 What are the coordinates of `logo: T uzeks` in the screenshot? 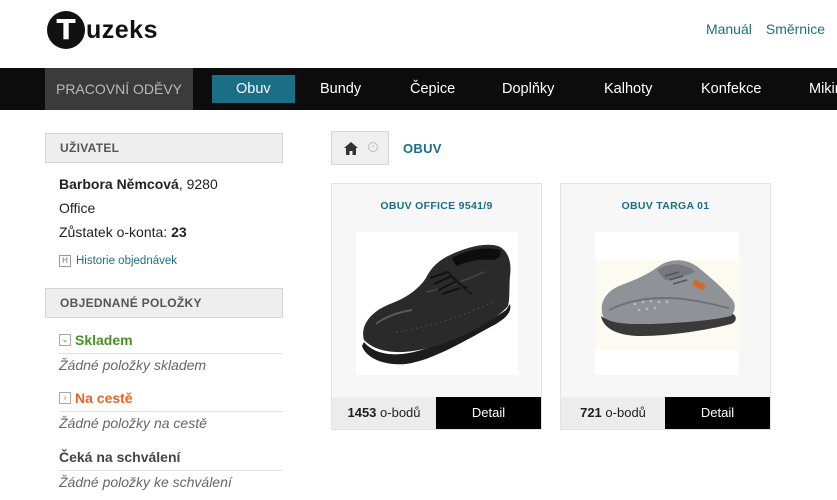 It's located at (102, 30).